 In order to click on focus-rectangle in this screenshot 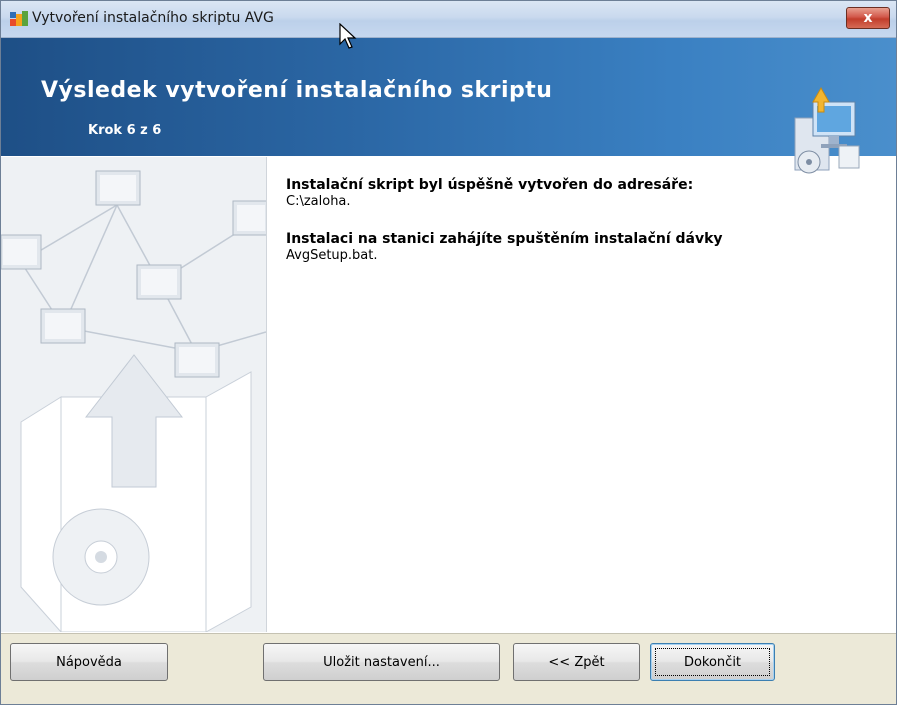, I will do `click(712, 662)`.